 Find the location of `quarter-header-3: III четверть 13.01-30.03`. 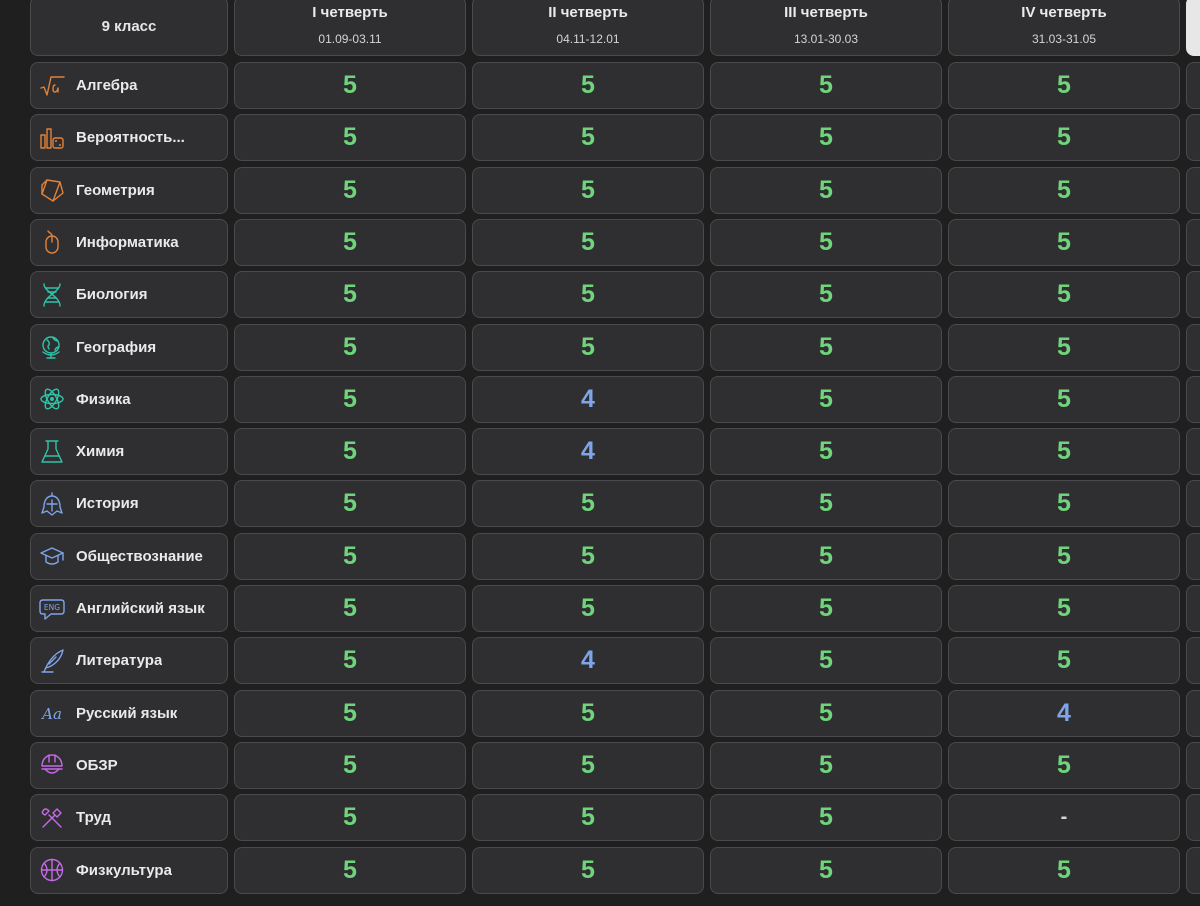

quarter-header-3: III четверть 13.01-30.03 is located at coordinates (826, 28).